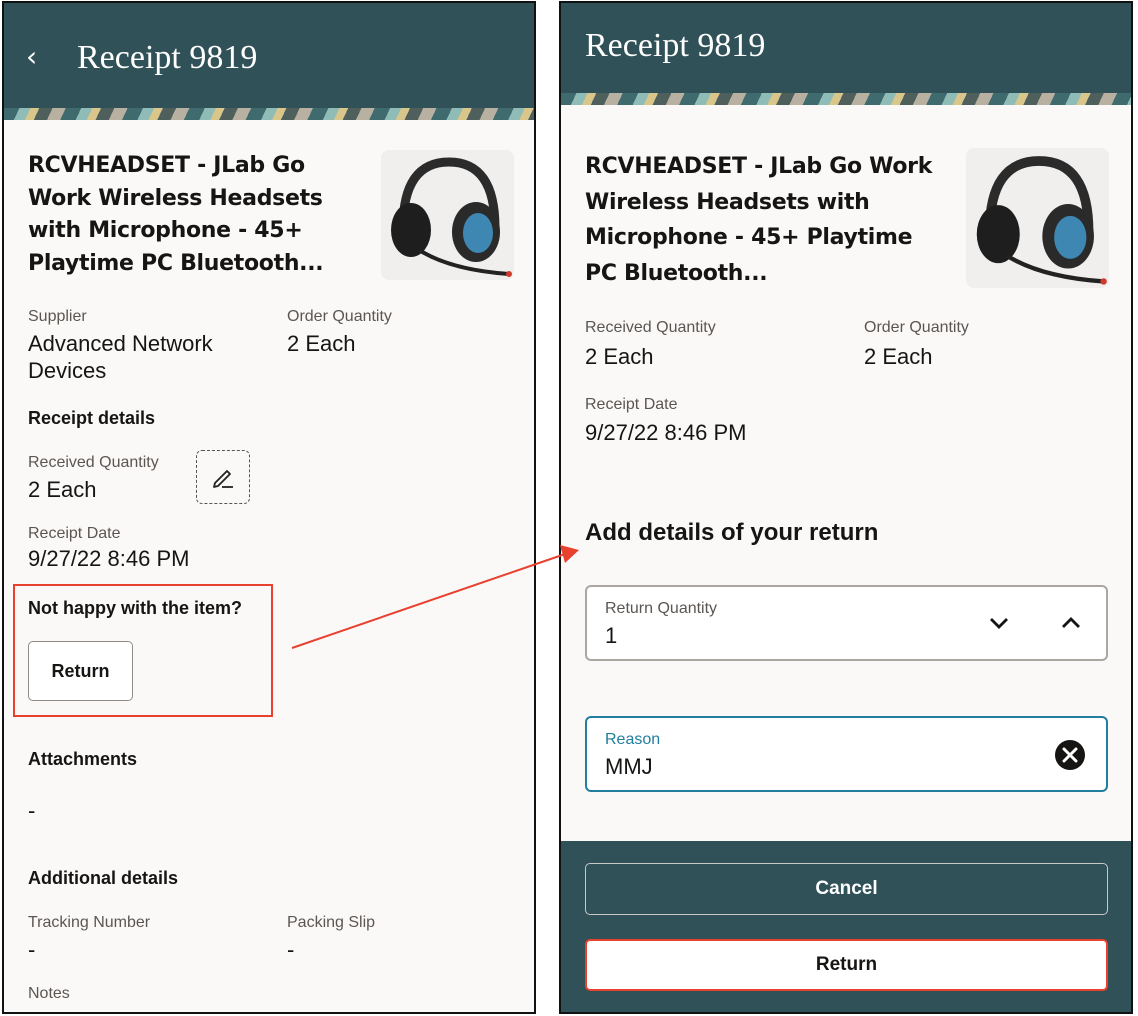 This screenshot has width=1138, height=1016. What do you see at coordinates (120, 357) in the screenshot?
I see `supplier-value: Advanced Network Devices` at bounding box center [120, 357].